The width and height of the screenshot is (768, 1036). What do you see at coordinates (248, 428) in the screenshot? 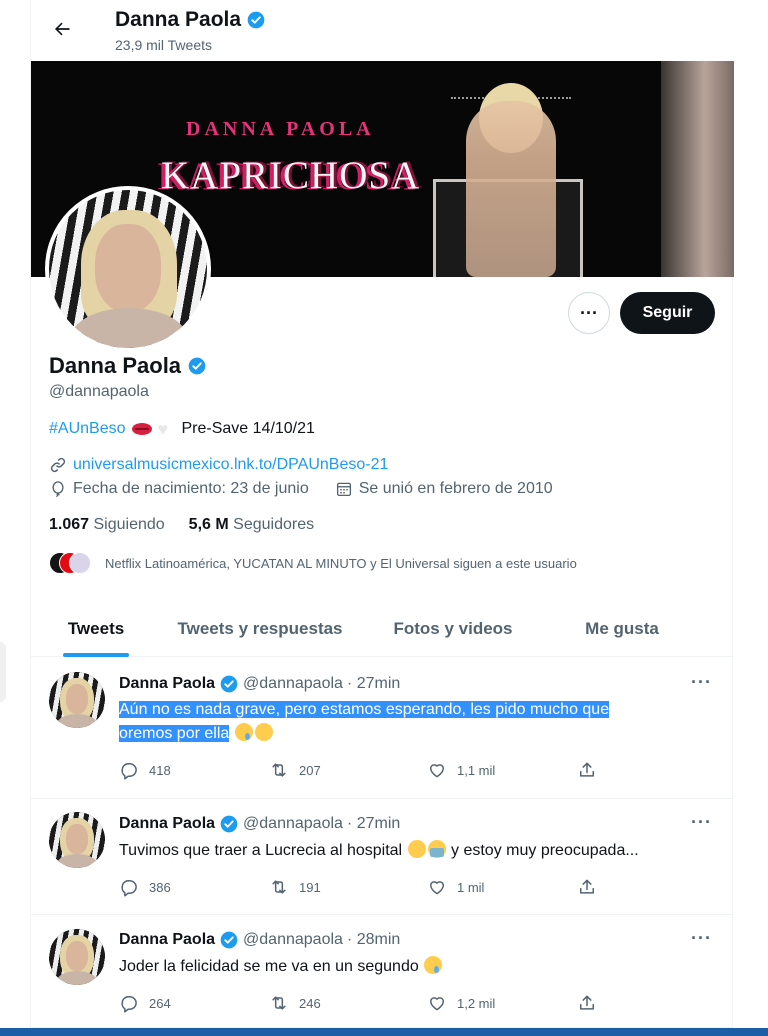
I see `bio-text: Pre-Save 14/10/21` at bounding box center [248, 428].